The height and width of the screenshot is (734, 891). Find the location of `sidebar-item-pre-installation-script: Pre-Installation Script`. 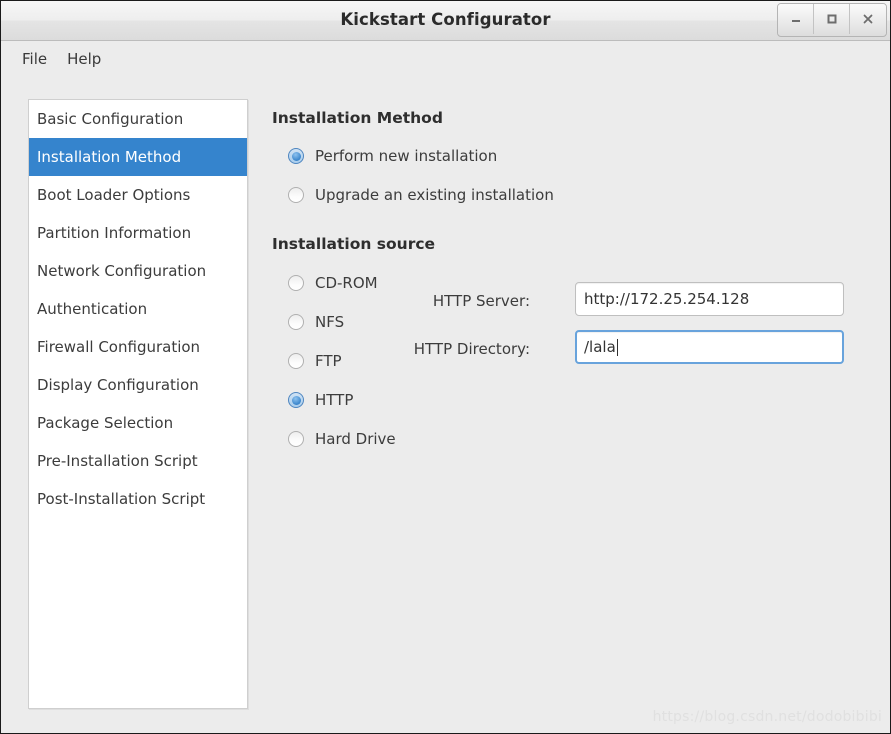

sidebar-item-pre-installation-script: Pre-Installation Script is located at coordinates (138, 461).